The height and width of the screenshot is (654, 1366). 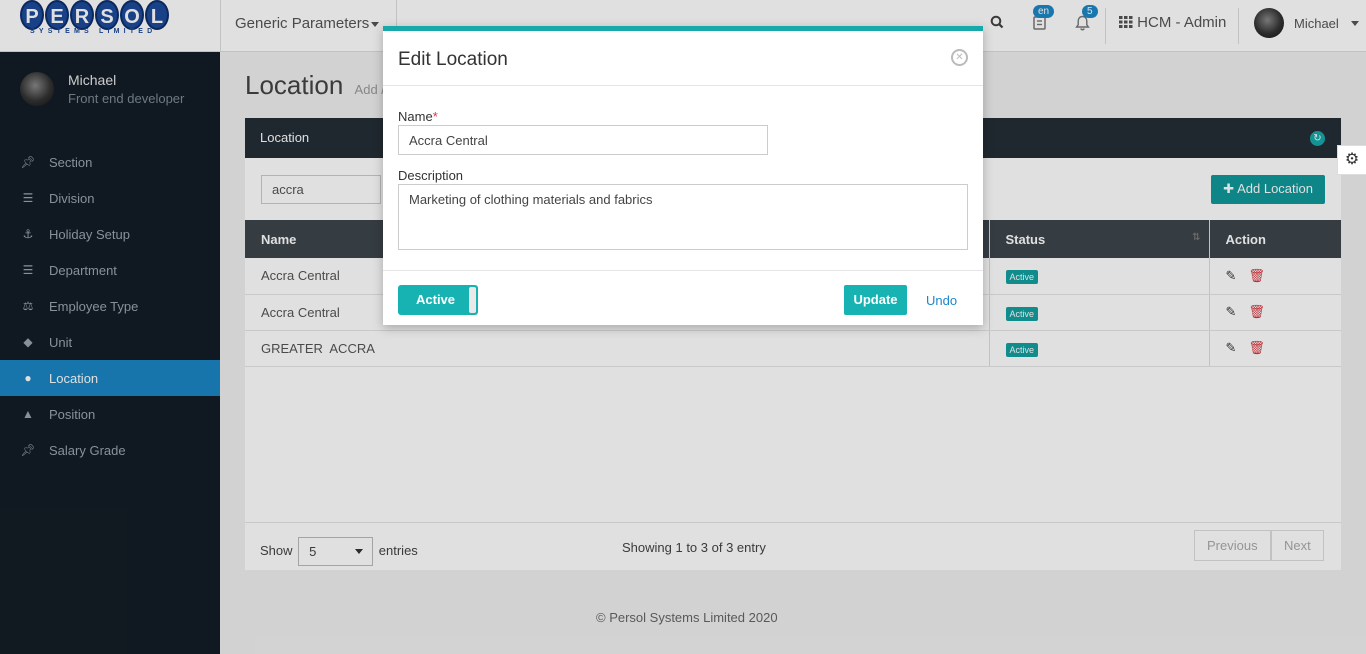 I want to click on undo-link: Undo, so click(x=941, y=300).